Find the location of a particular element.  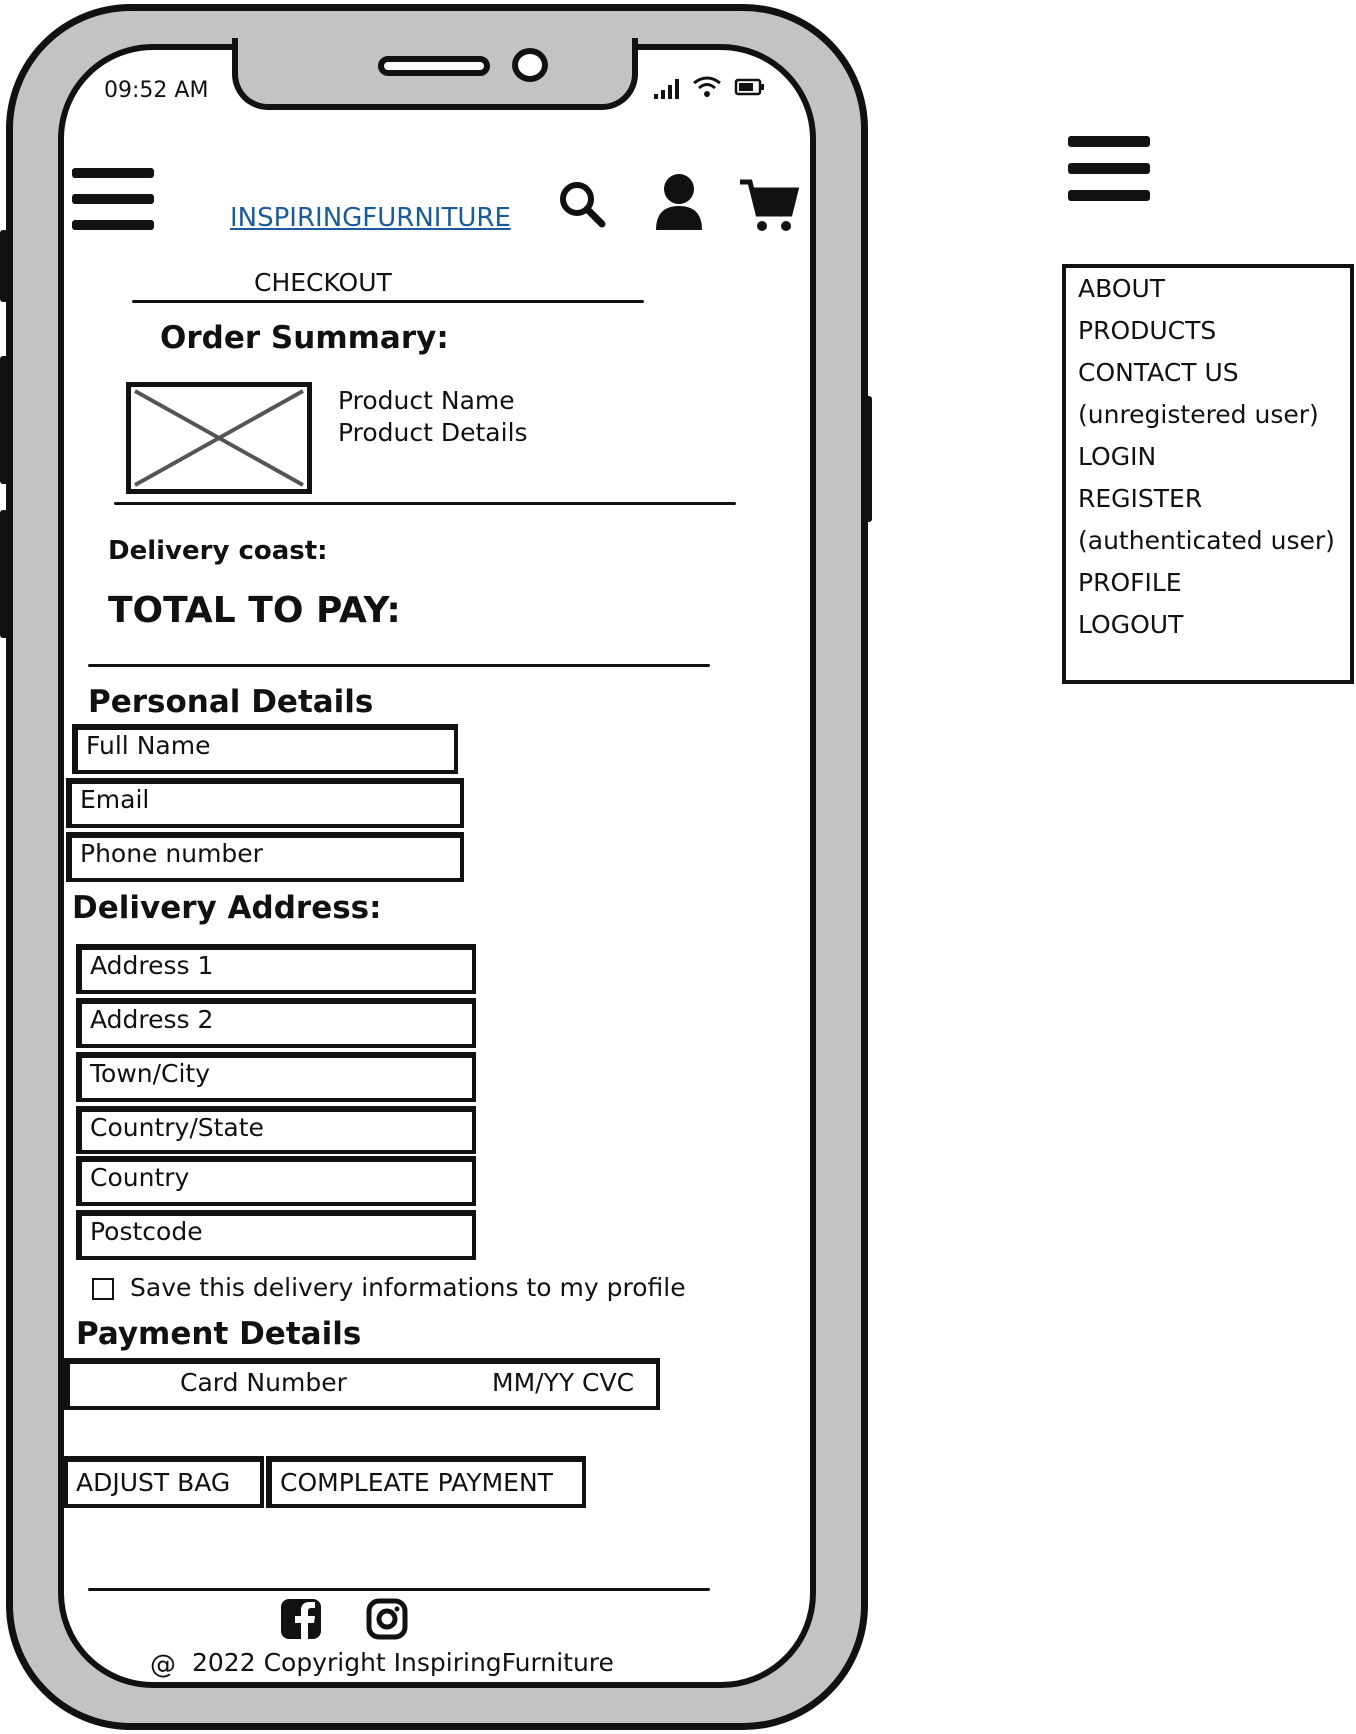

battery-icon is located at coordinates (750, 89).